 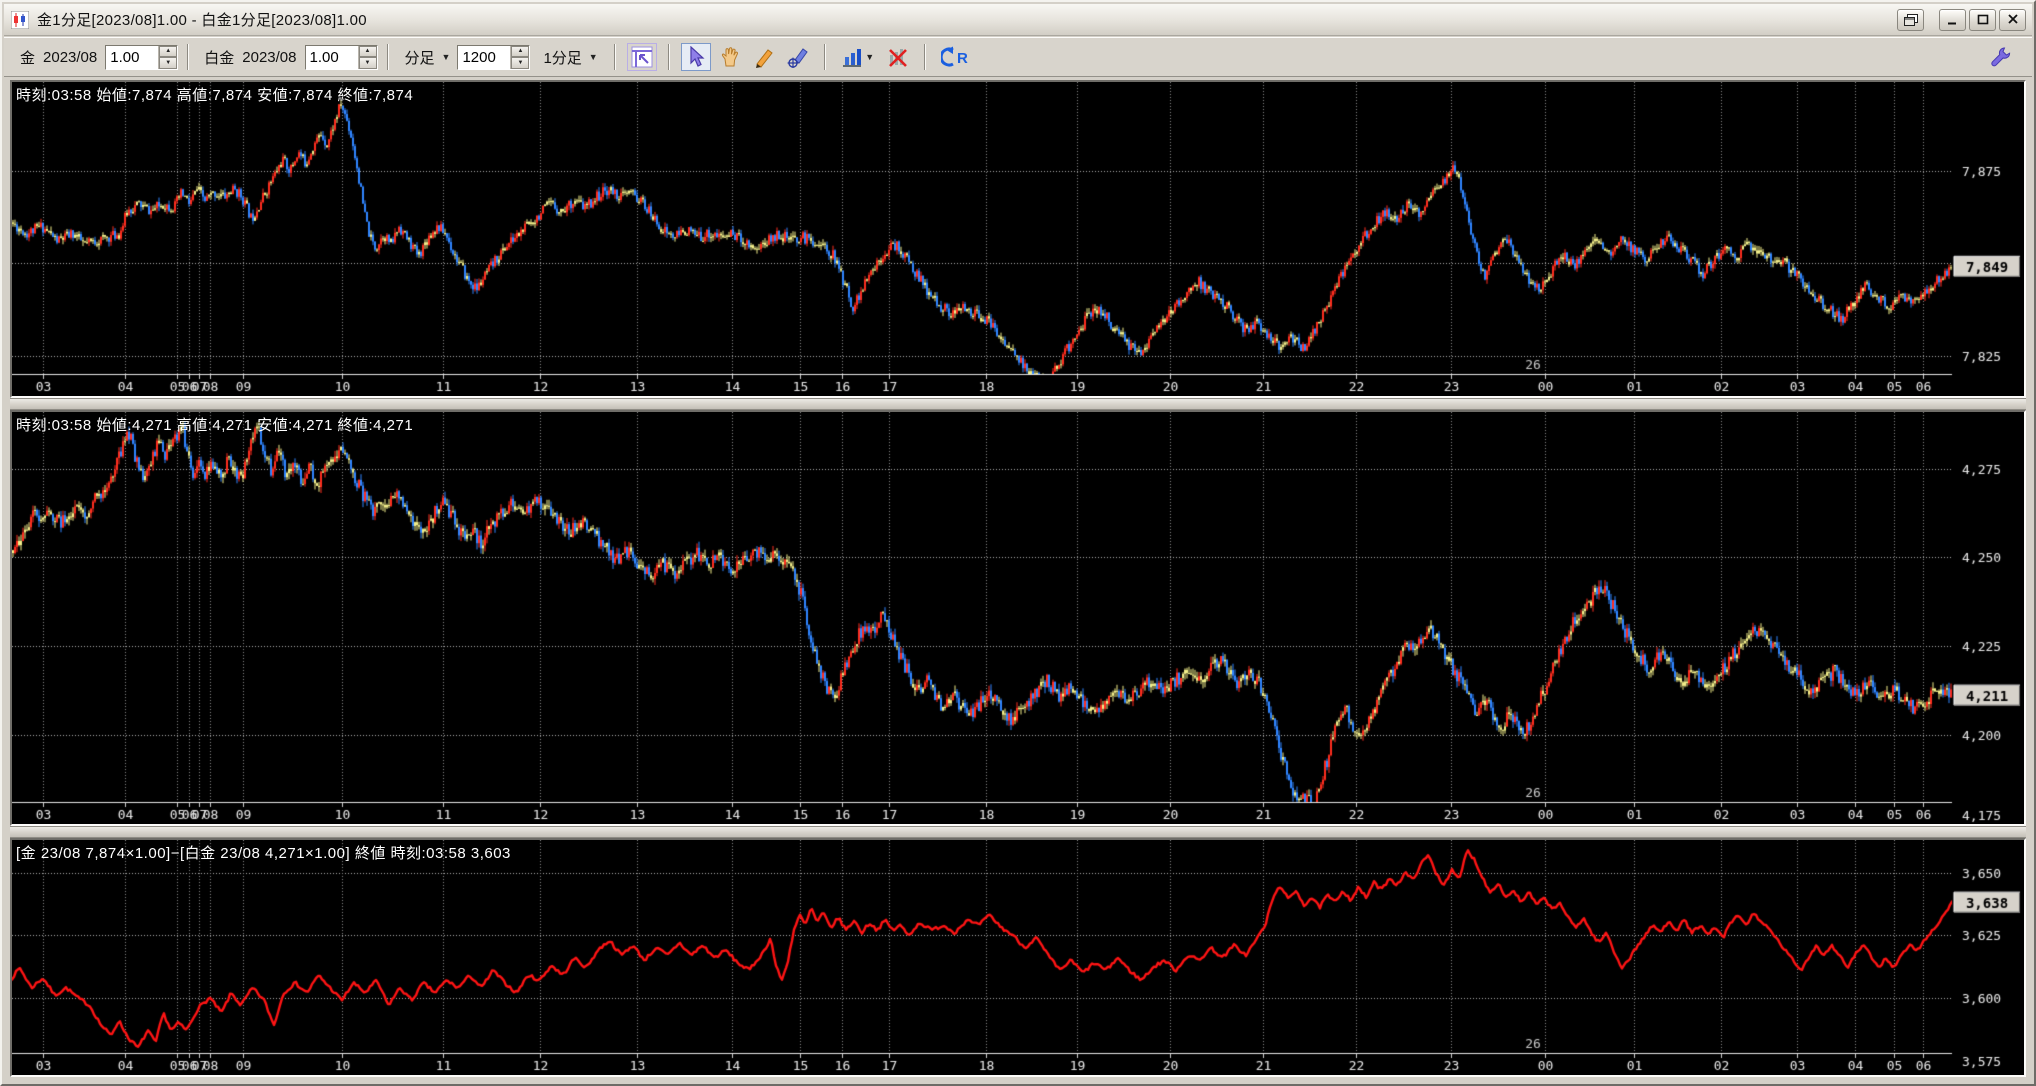 I want to click on maximize-icon, so click(x=1982, y=19).